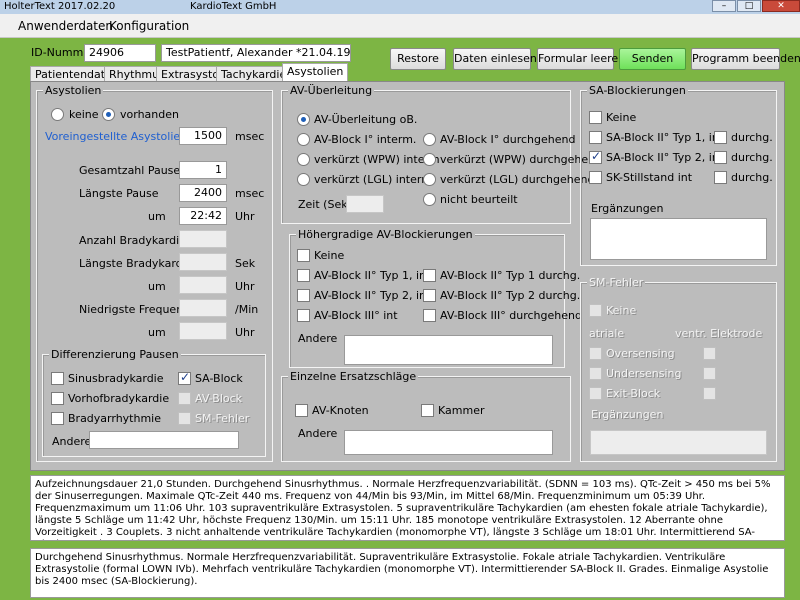 This screenshot has height=600, width=800. Describe the element at coordinates (222, 418) in the screenshot. I see `sm-fehler-label: SM-Fehler` at that location.